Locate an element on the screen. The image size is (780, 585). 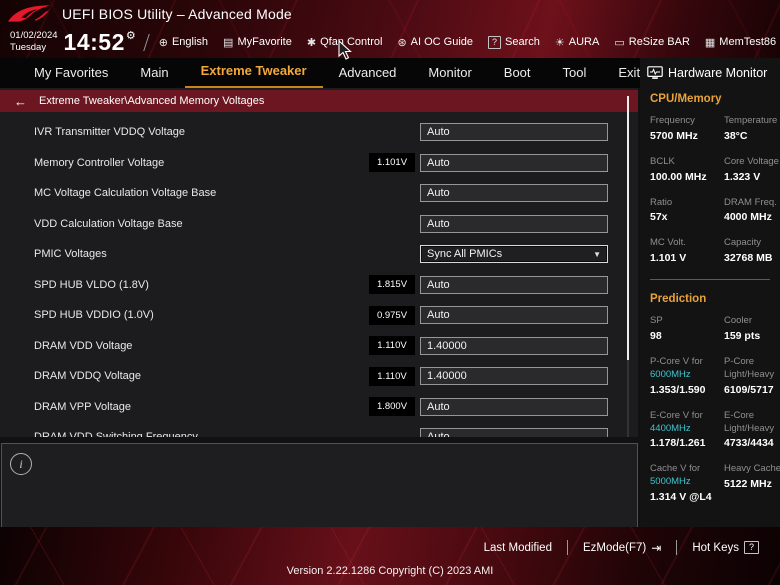
setting-row: Memory Controller Voltage 1.101V Auto ▼ is located at coordinates (319, 163).